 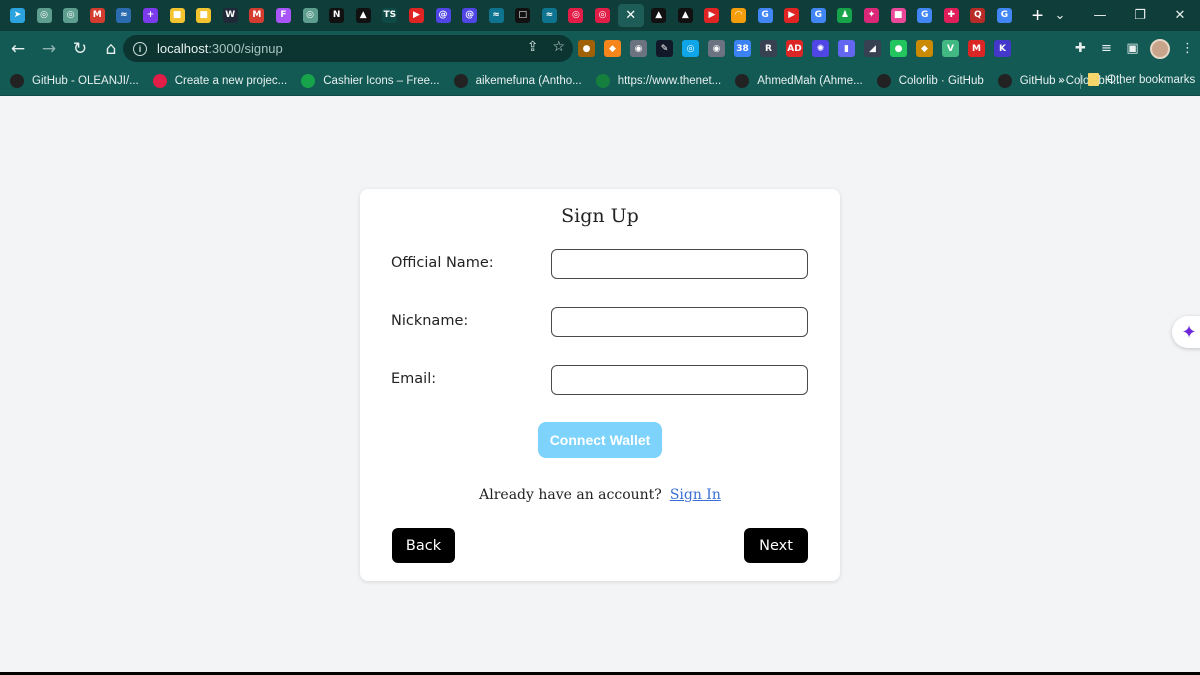 I want to click on metamask-icon: ◆, so click(x=612, y=48).